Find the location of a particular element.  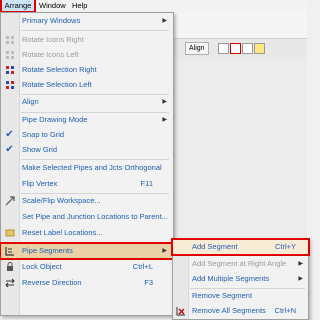

menu-item-make-orthogonal: Make Selected Pipes and Jcts Orthogonal is located at coordinates (87, 168).